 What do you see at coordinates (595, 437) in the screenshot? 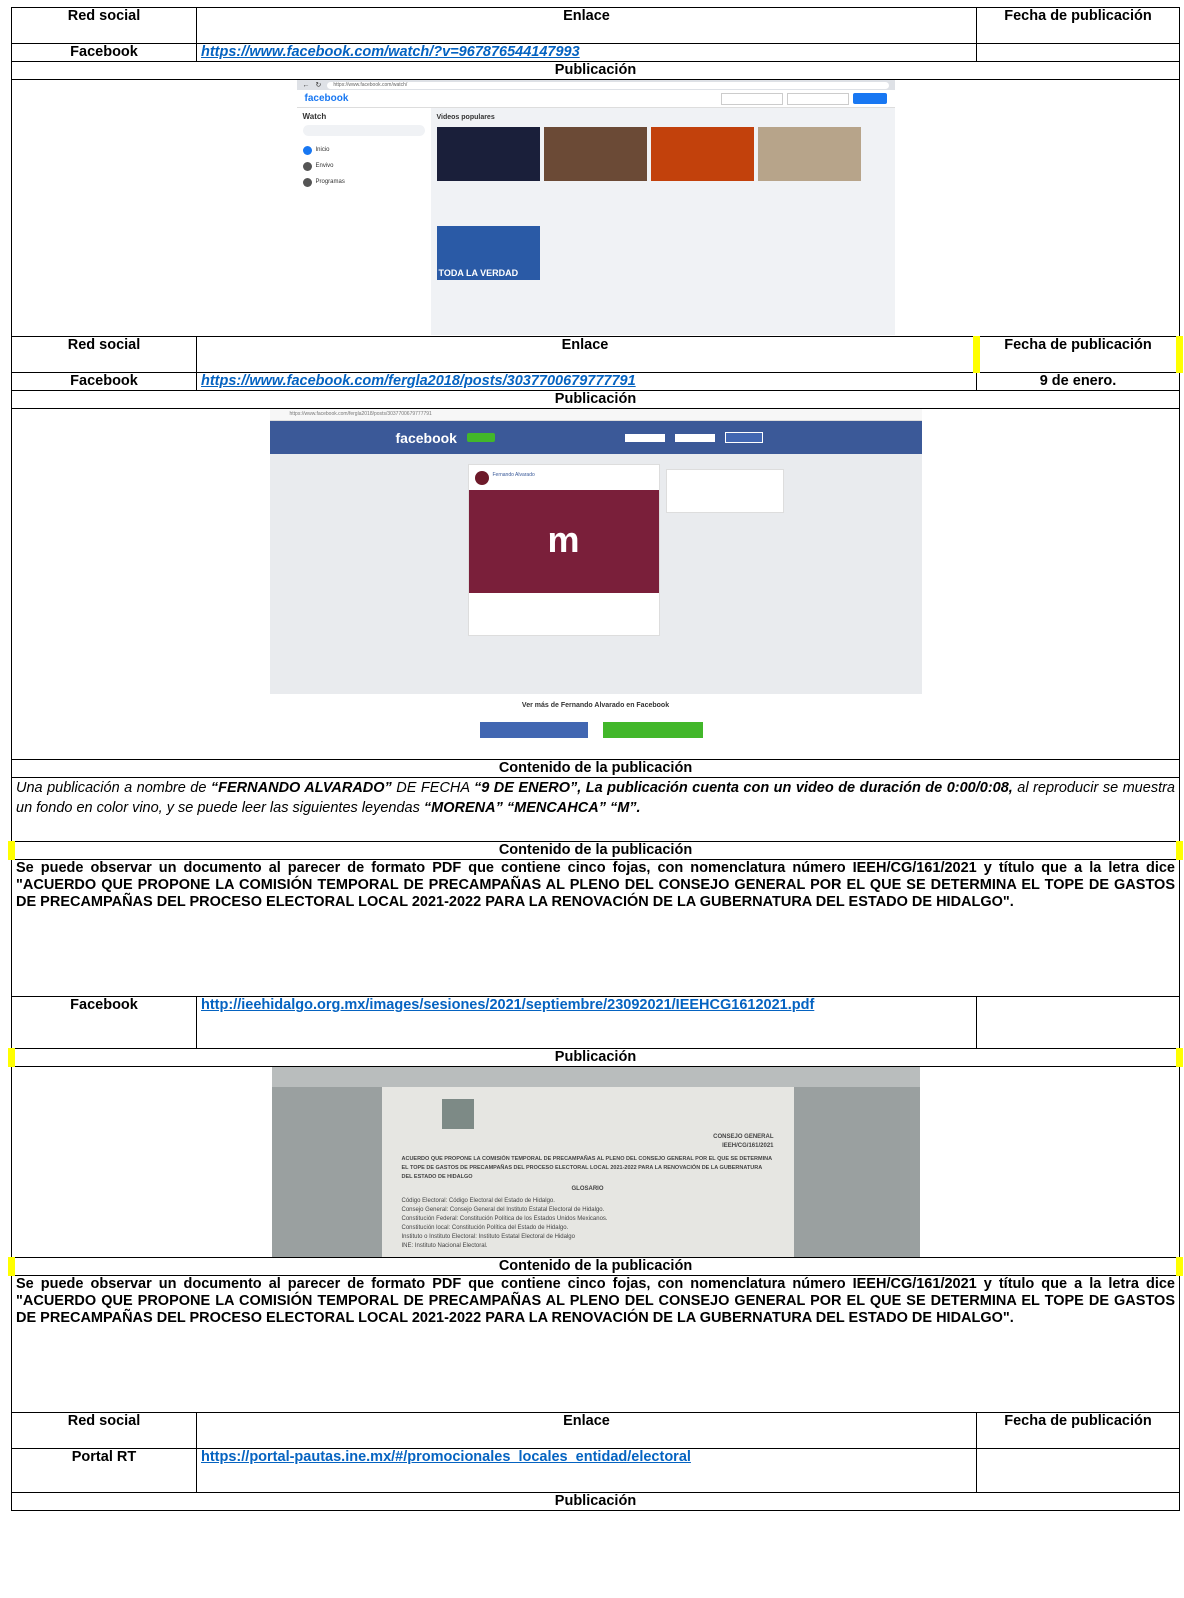
I see `fb-header: facebook` at bounding box center [595, 437].